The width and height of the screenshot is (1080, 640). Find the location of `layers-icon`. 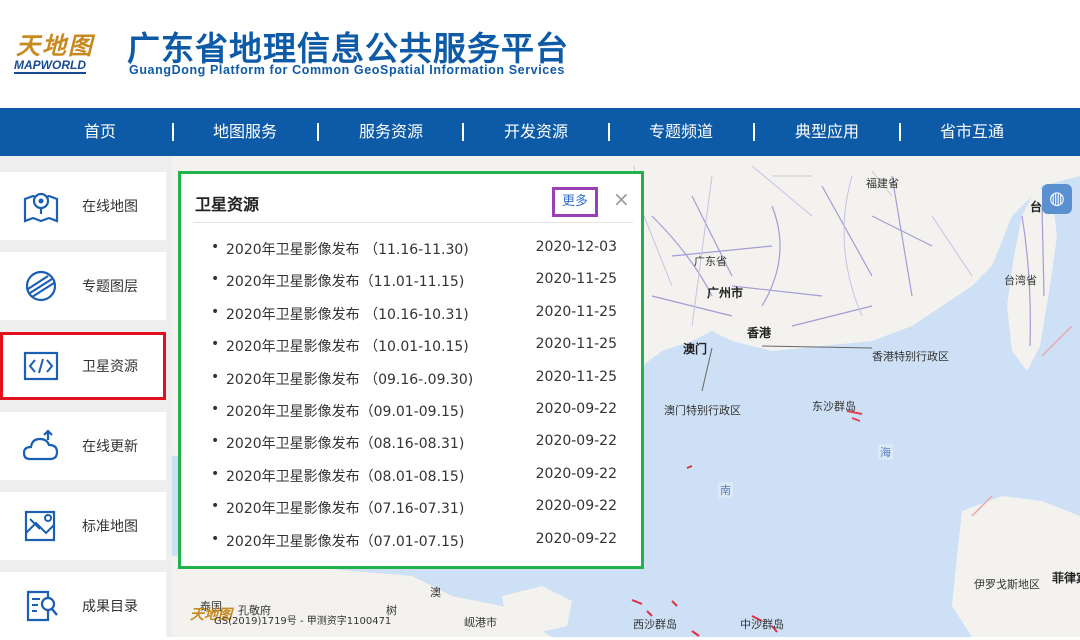

layers-icon is located at coordinates (41, 286).